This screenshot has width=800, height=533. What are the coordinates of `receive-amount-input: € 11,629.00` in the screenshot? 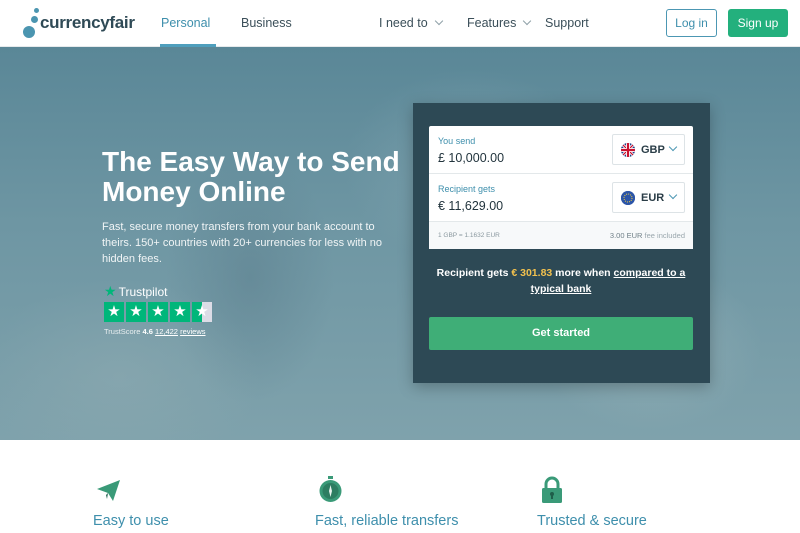 It's located at (470, 206).